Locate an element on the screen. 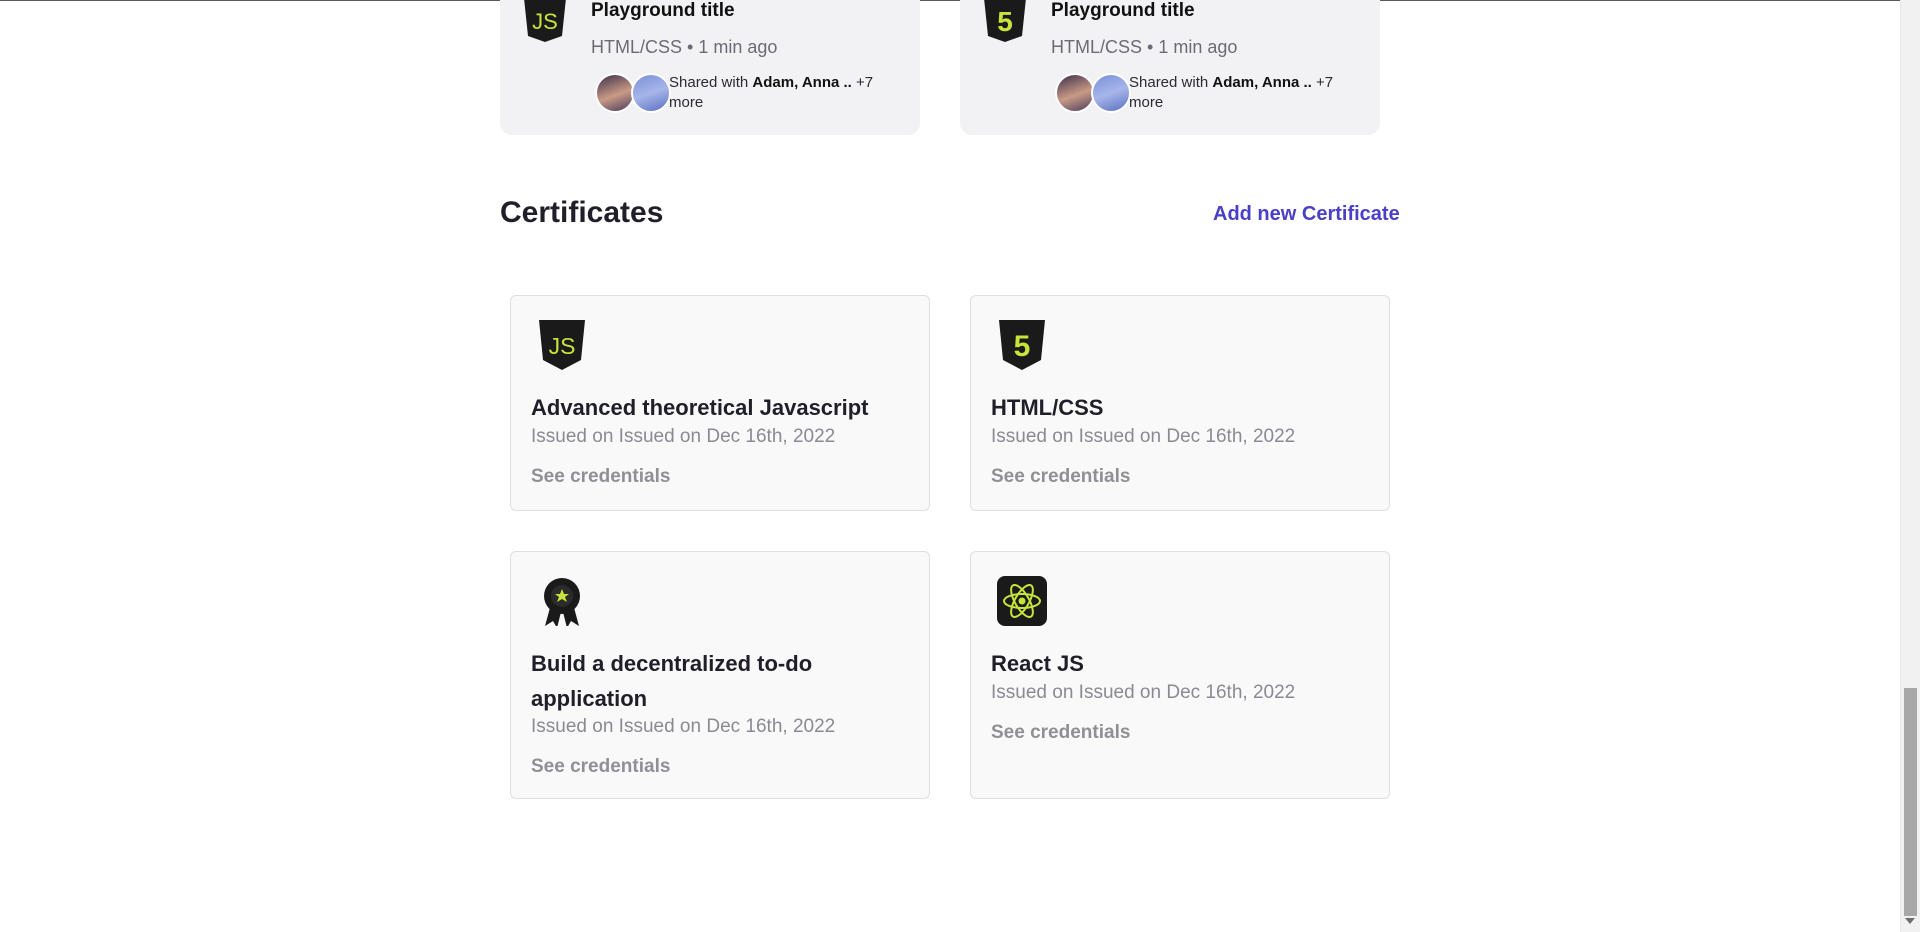 The image size is (1920, 932). top-border is located at coordinates (950, 0).